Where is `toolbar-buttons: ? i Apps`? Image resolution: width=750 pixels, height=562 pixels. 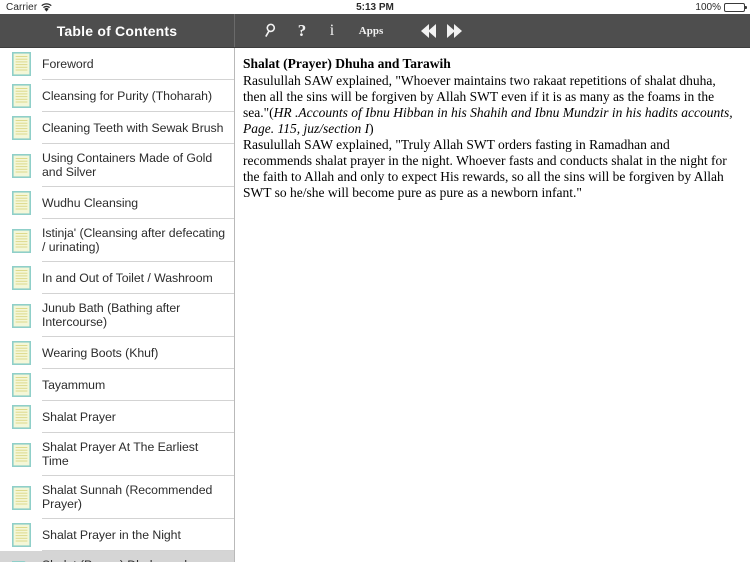
toolbar-buttons: ? i Apps is located at coordinates (492, 30).